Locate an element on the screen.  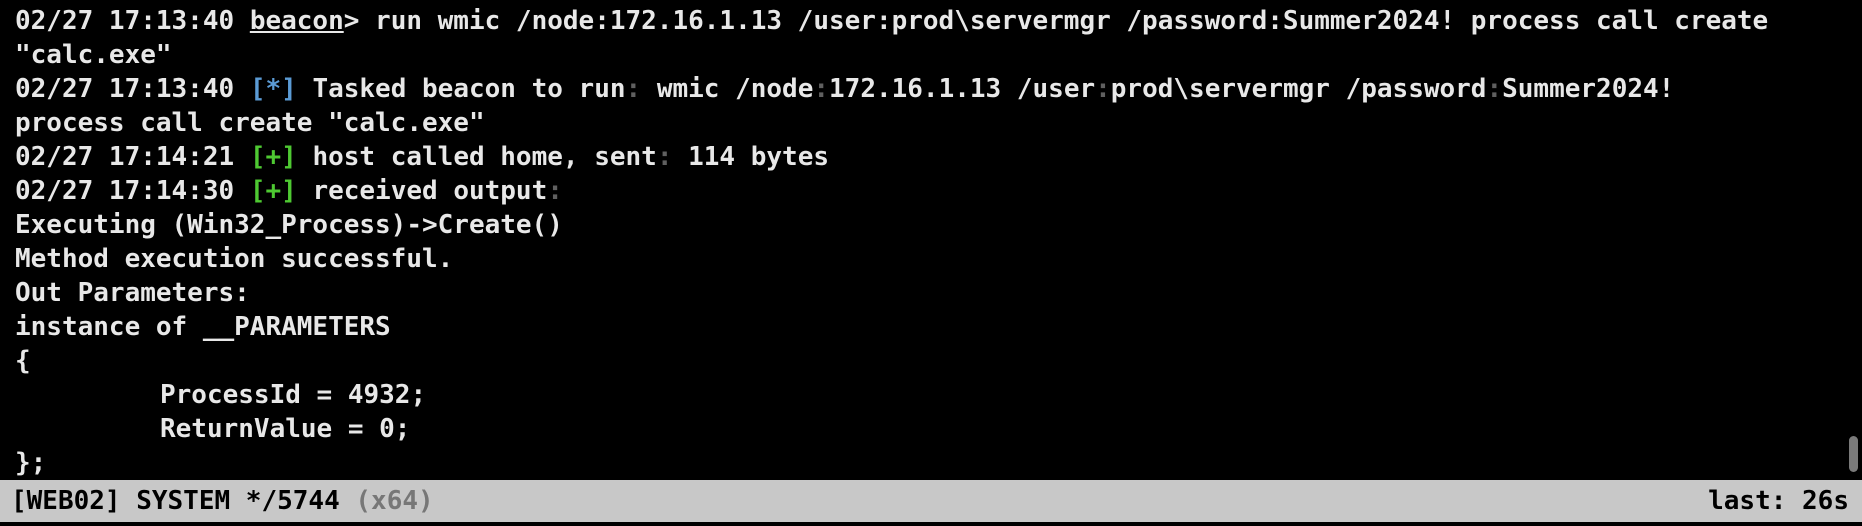
task-text: Tasked beacon to run is located at coordinates (469, 89).